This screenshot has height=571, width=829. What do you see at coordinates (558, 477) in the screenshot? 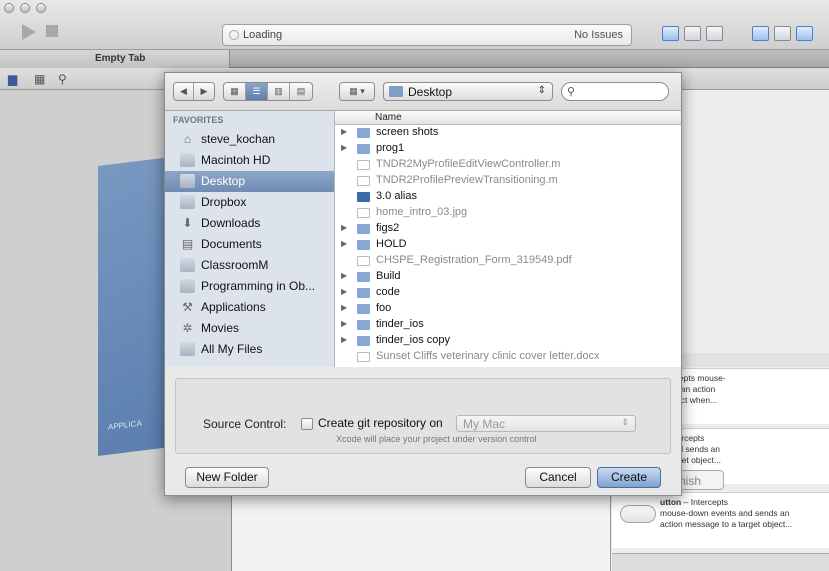
I see `cancel-button: Cancel` at bounding box center [558, 477].